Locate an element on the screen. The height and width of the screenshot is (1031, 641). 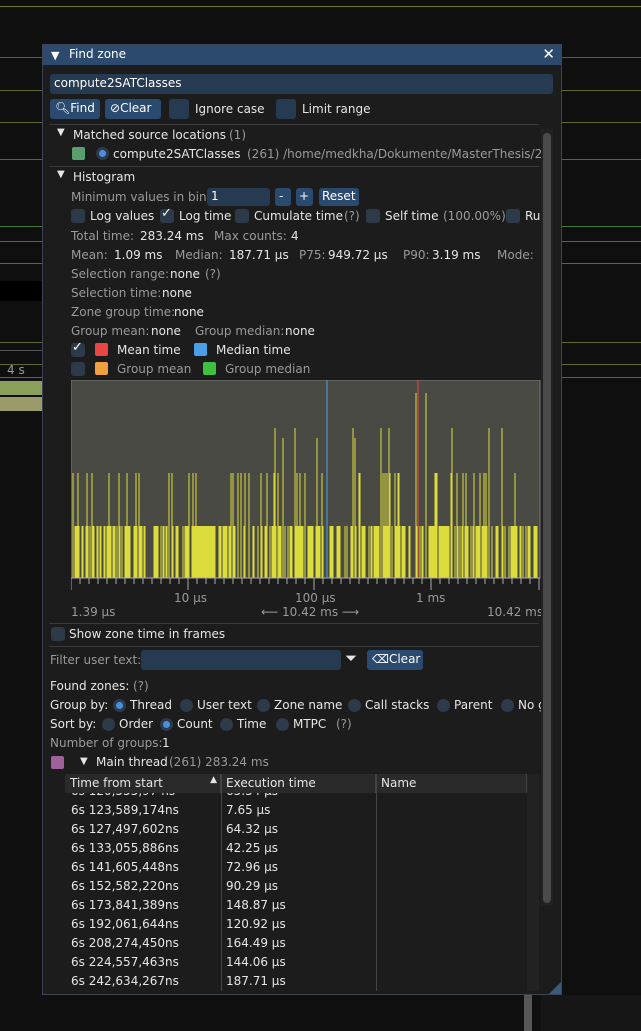
ru-checkbox is located at coordinates (513, 216).